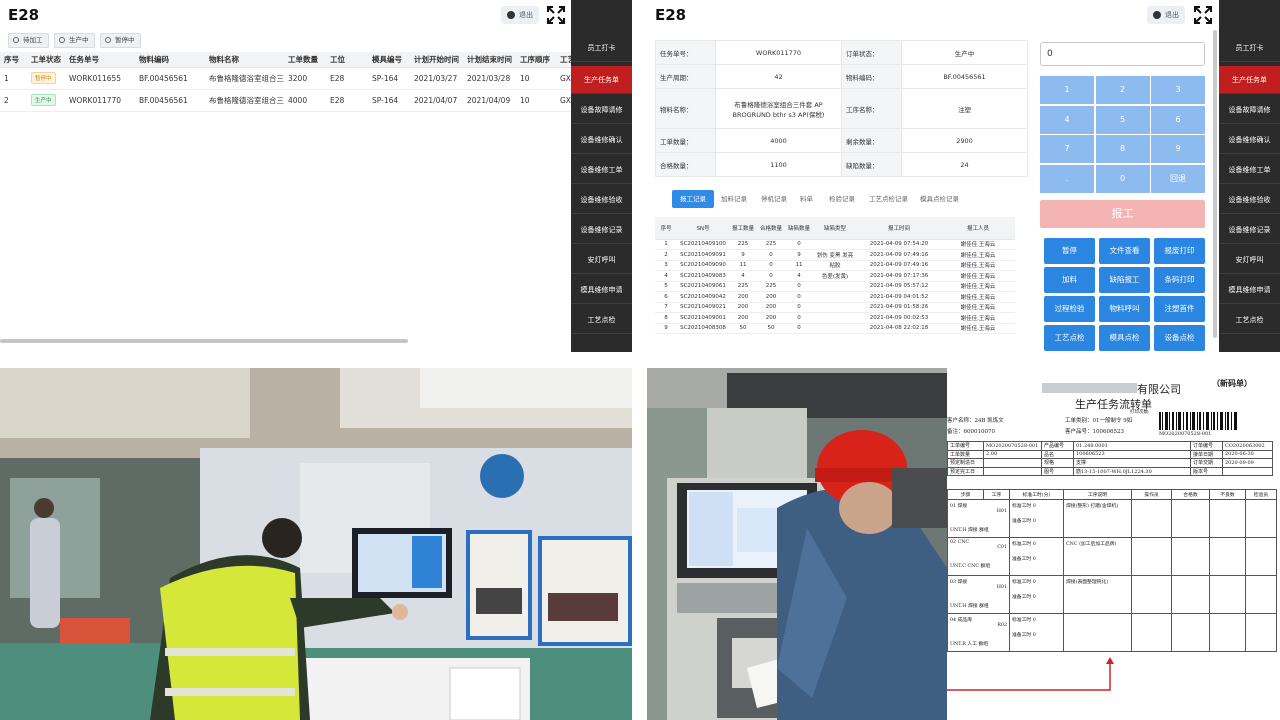 Image resolution: width=1280 pixels, height=720 pixels. I want to click on key-2: 2, so click(1122, 90).